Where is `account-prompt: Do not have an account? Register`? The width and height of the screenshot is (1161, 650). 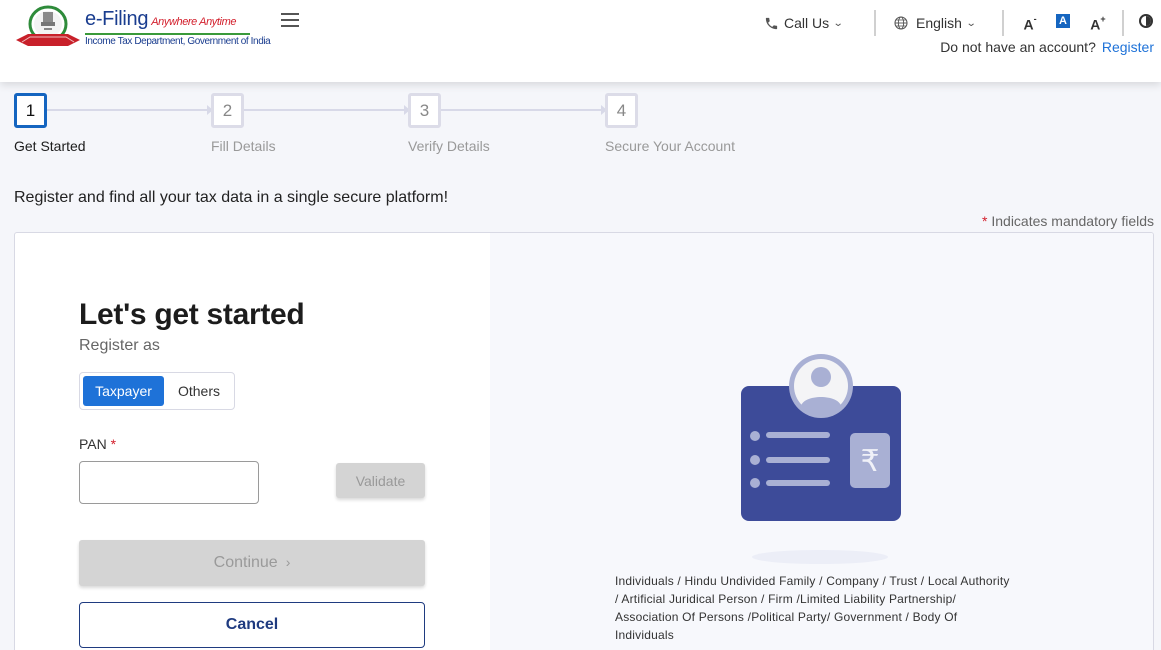
account-prompt: Do not have an account? Register is located at coordinates (1047, 47).